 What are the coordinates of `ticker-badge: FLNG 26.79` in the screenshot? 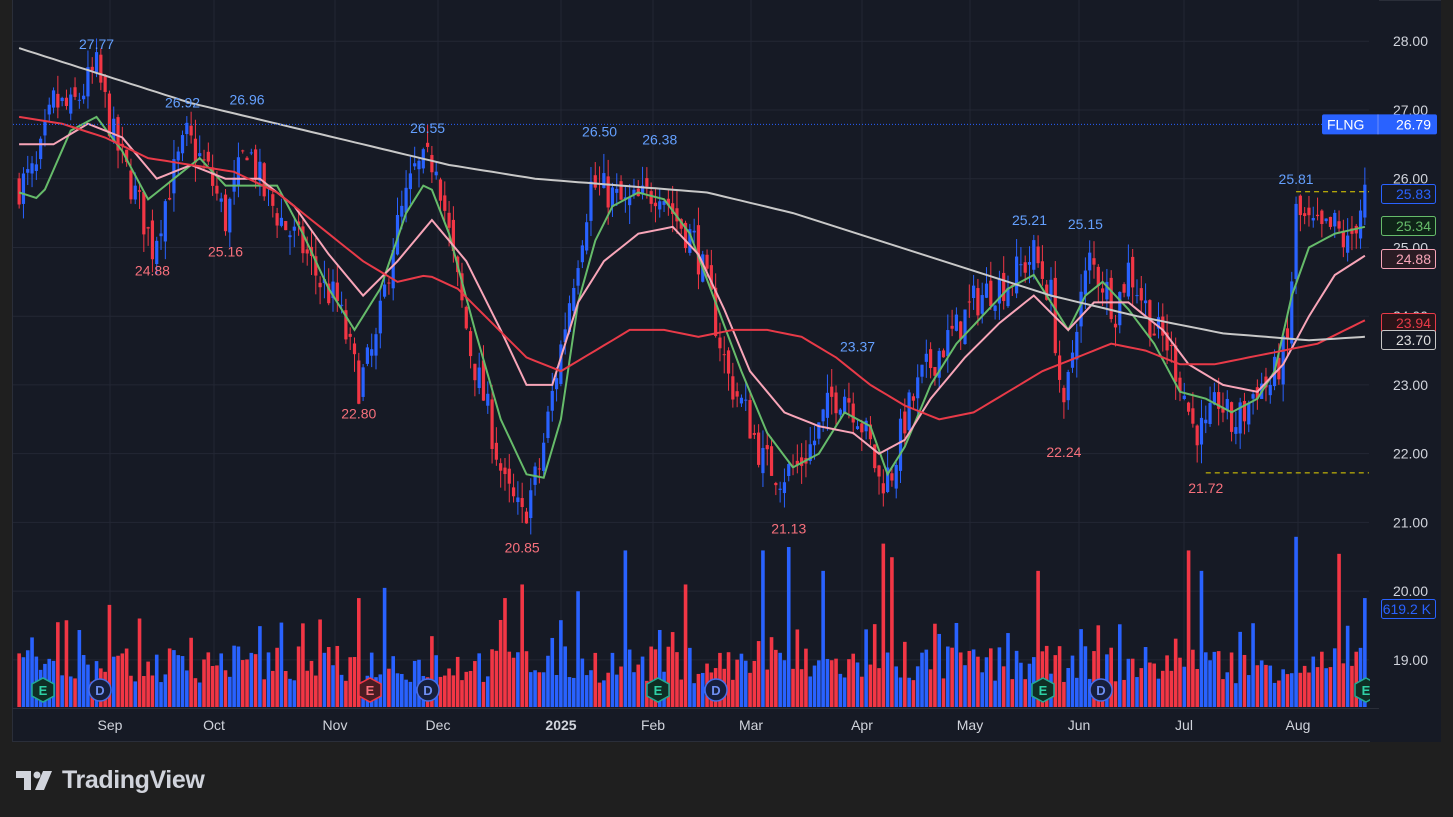 It's located at (1379, 124).